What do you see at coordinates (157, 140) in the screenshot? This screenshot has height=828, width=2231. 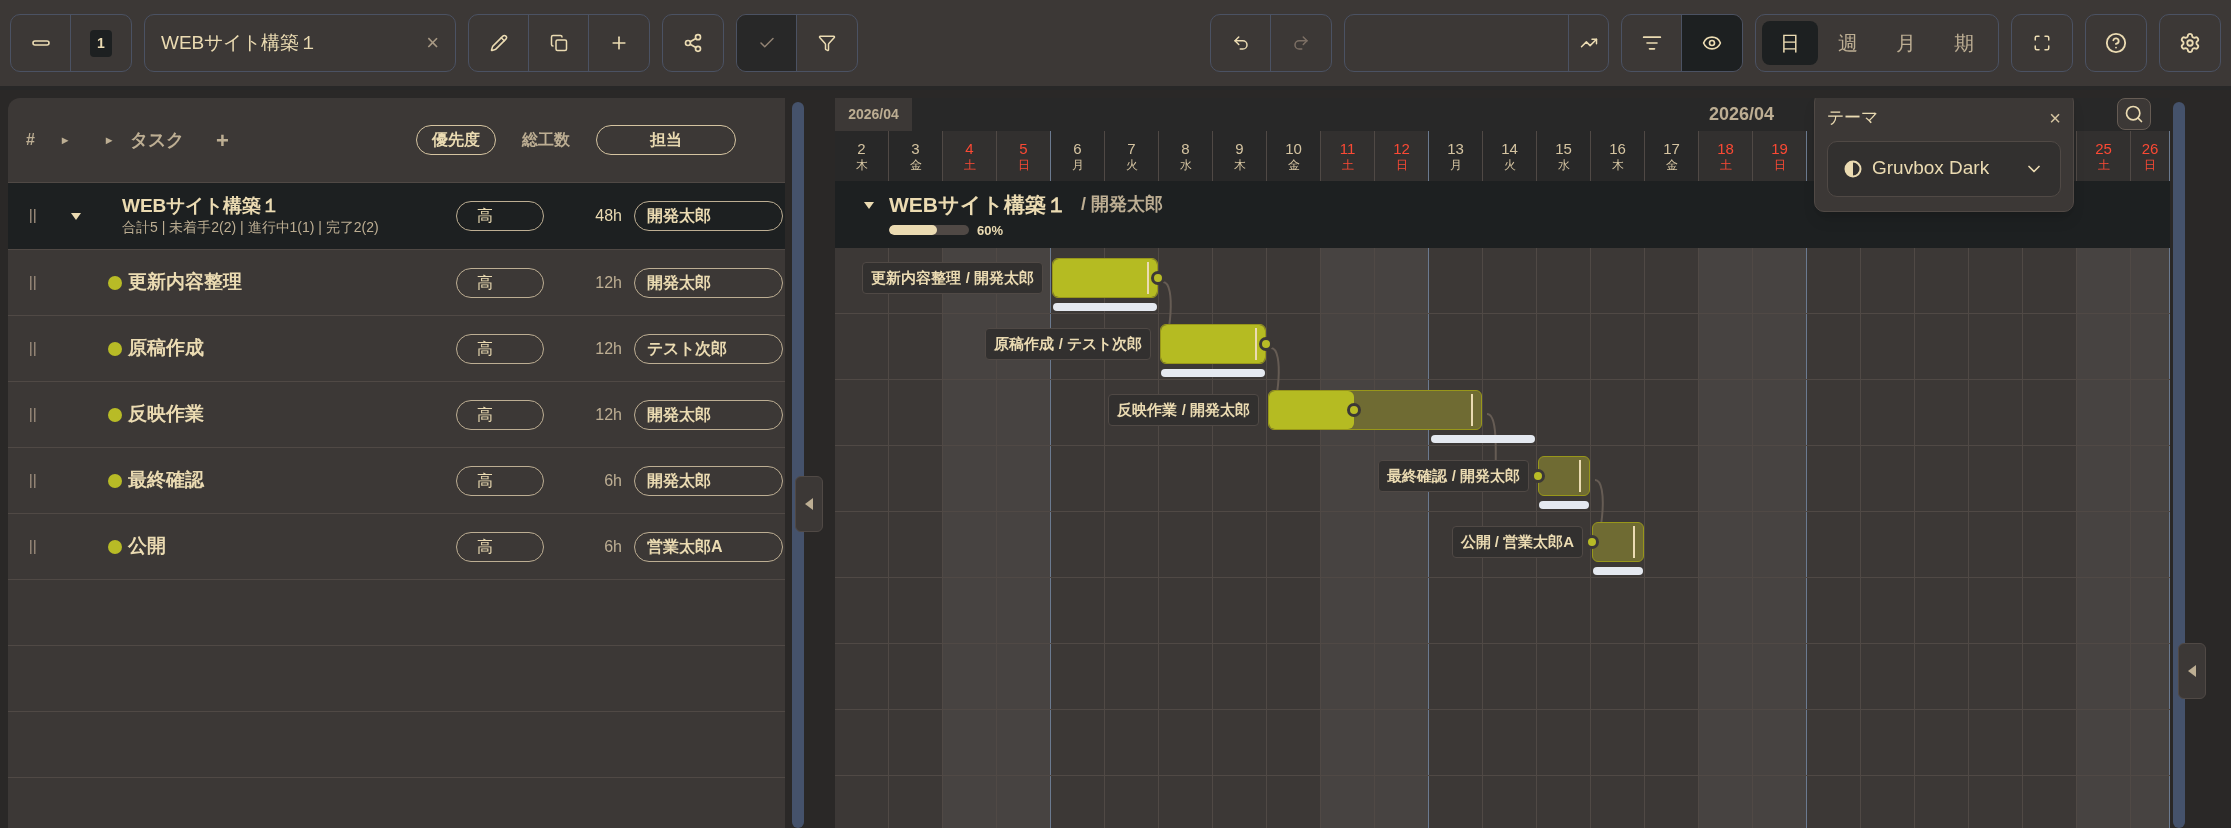 I see `task-header: タスク` at bounding box center [157, 140].